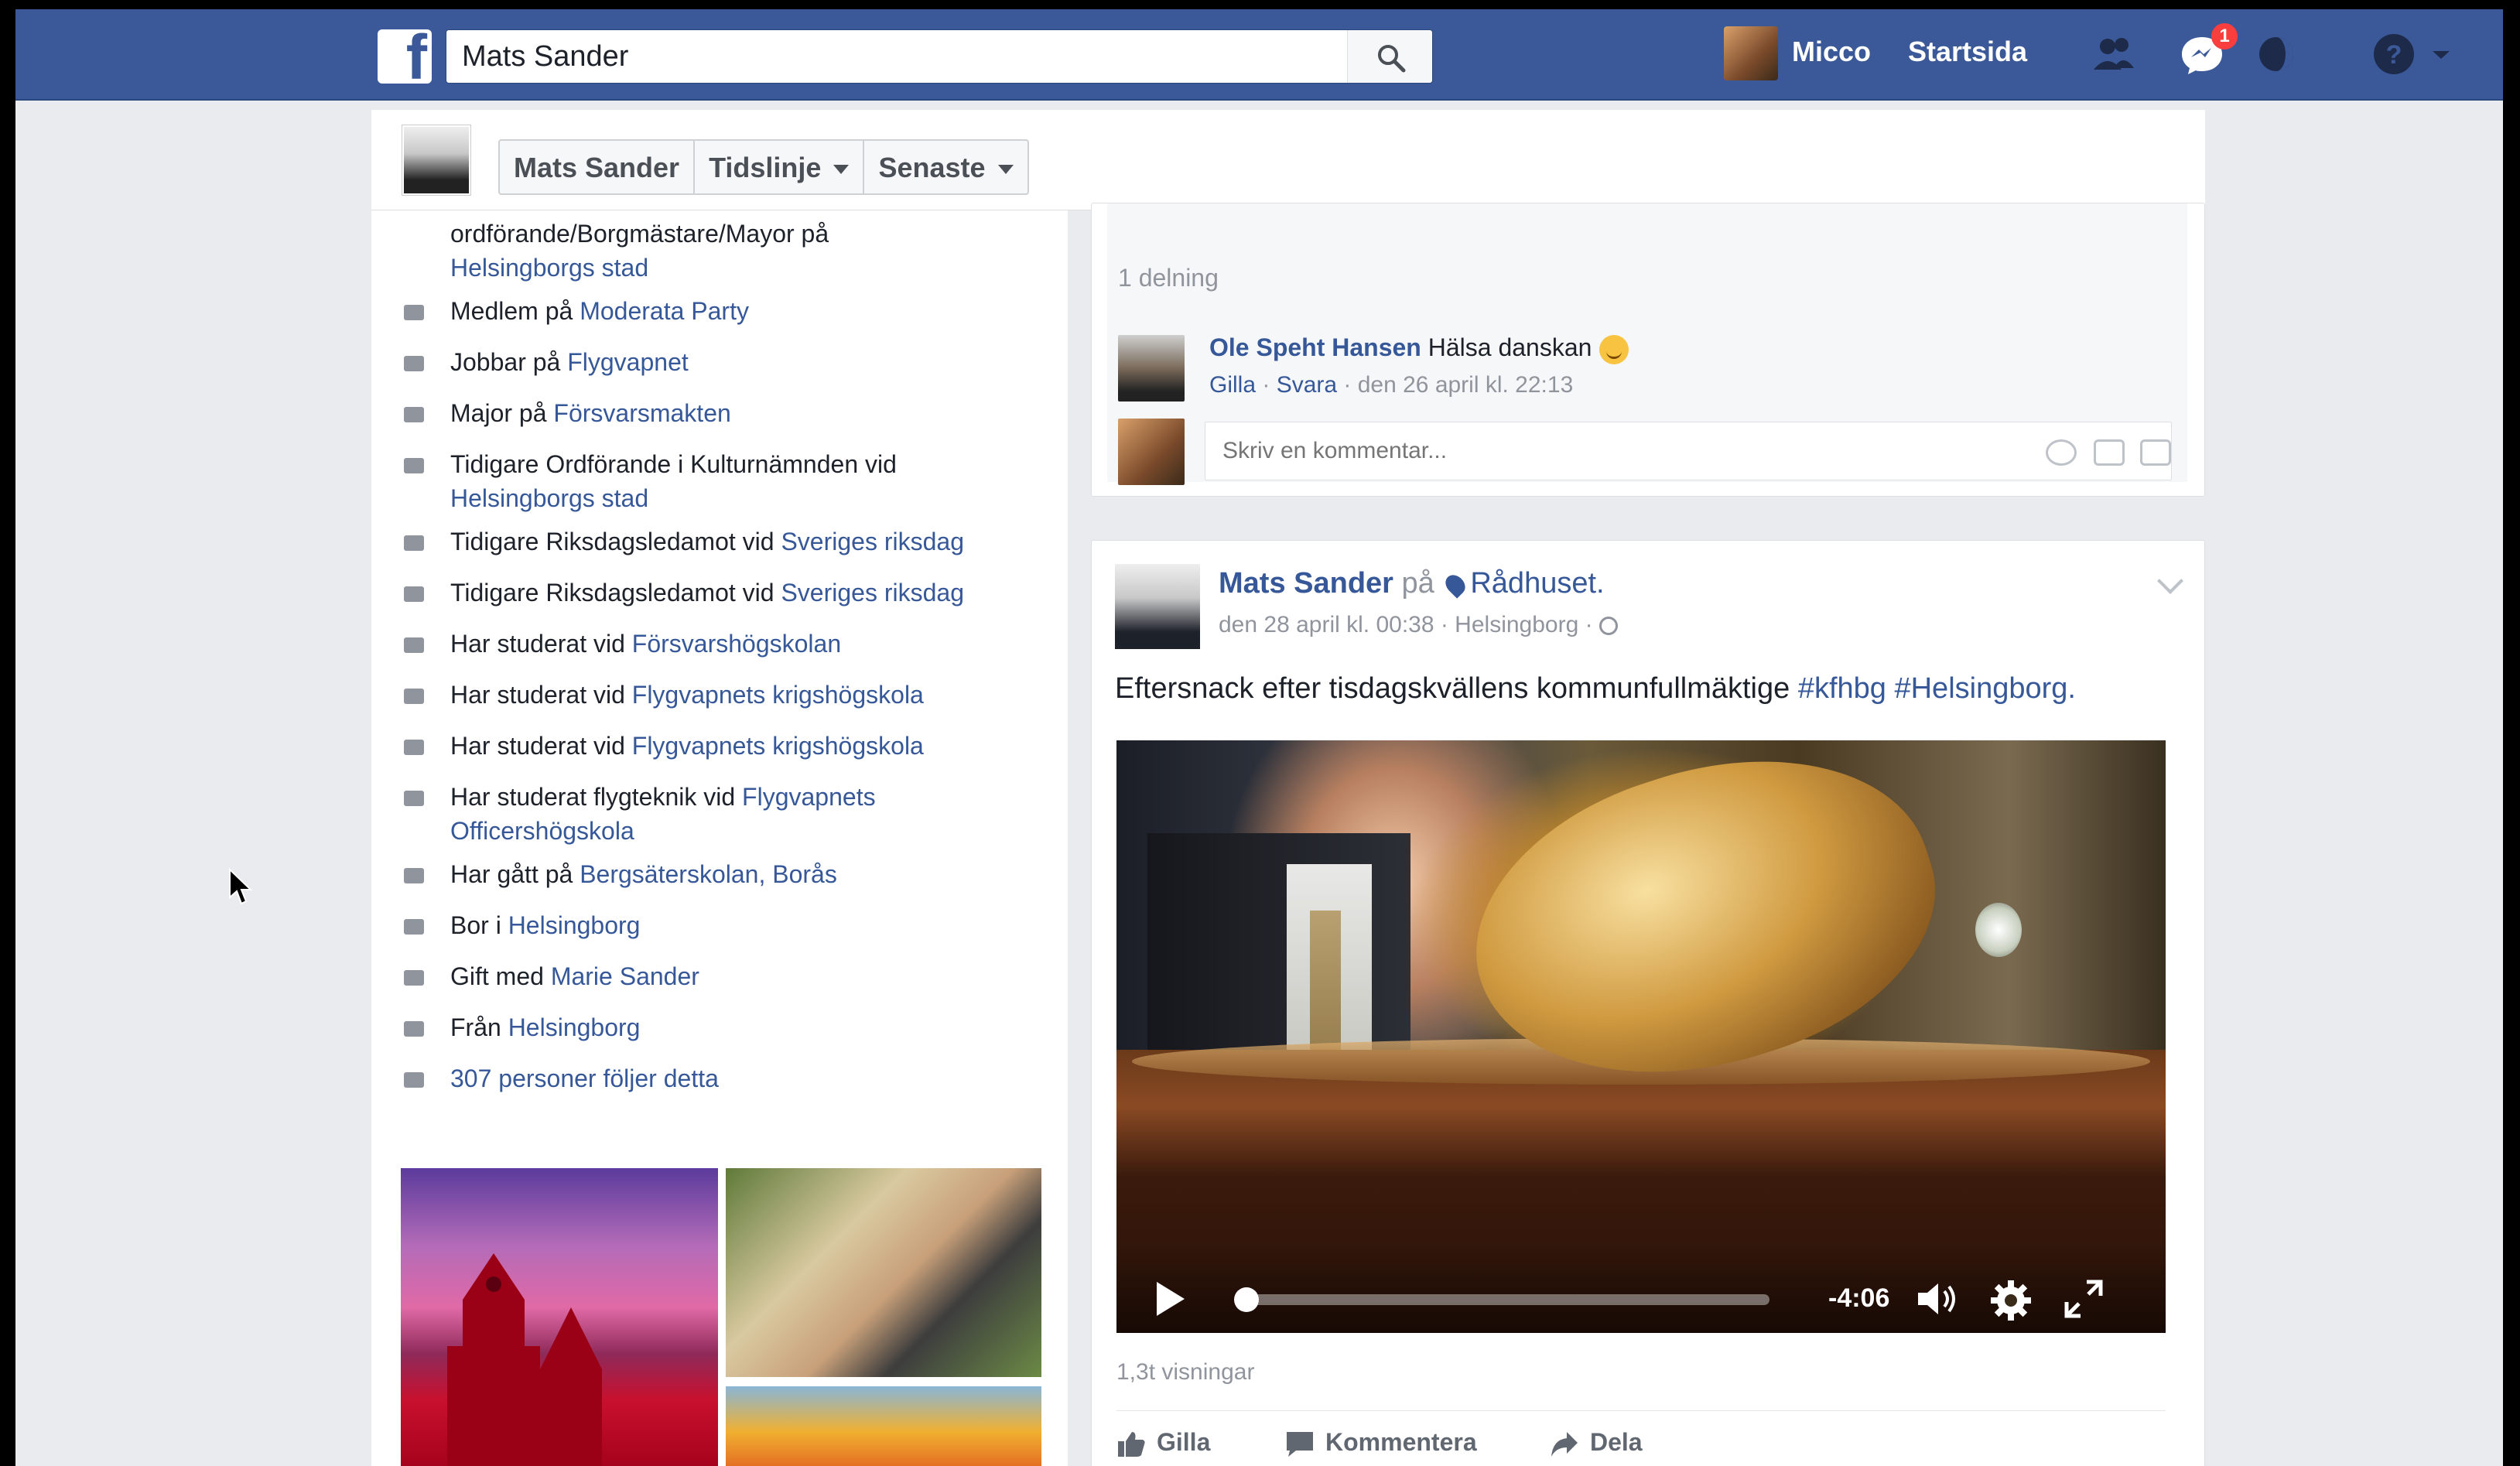 The image size is (2520, 1466). What do you see at coordinates (1152, 368) in the screenshot?
I see `commenter-avatar` at bounding box center [1152, 368].